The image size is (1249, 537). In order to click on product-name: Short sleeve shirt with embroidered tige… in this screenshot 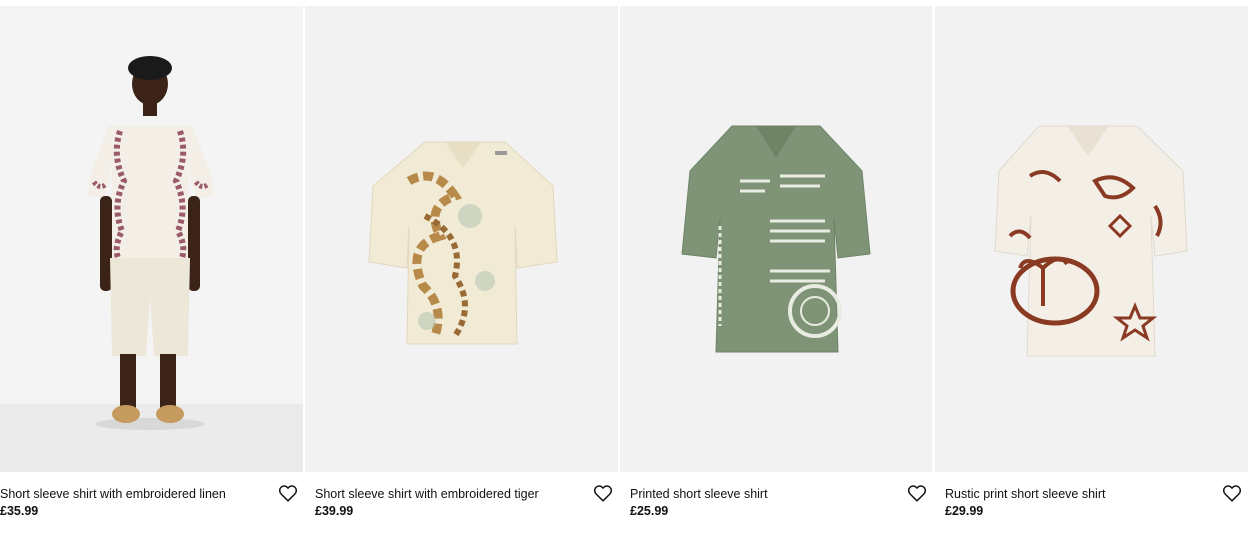, I will do `click(427, 494)`.